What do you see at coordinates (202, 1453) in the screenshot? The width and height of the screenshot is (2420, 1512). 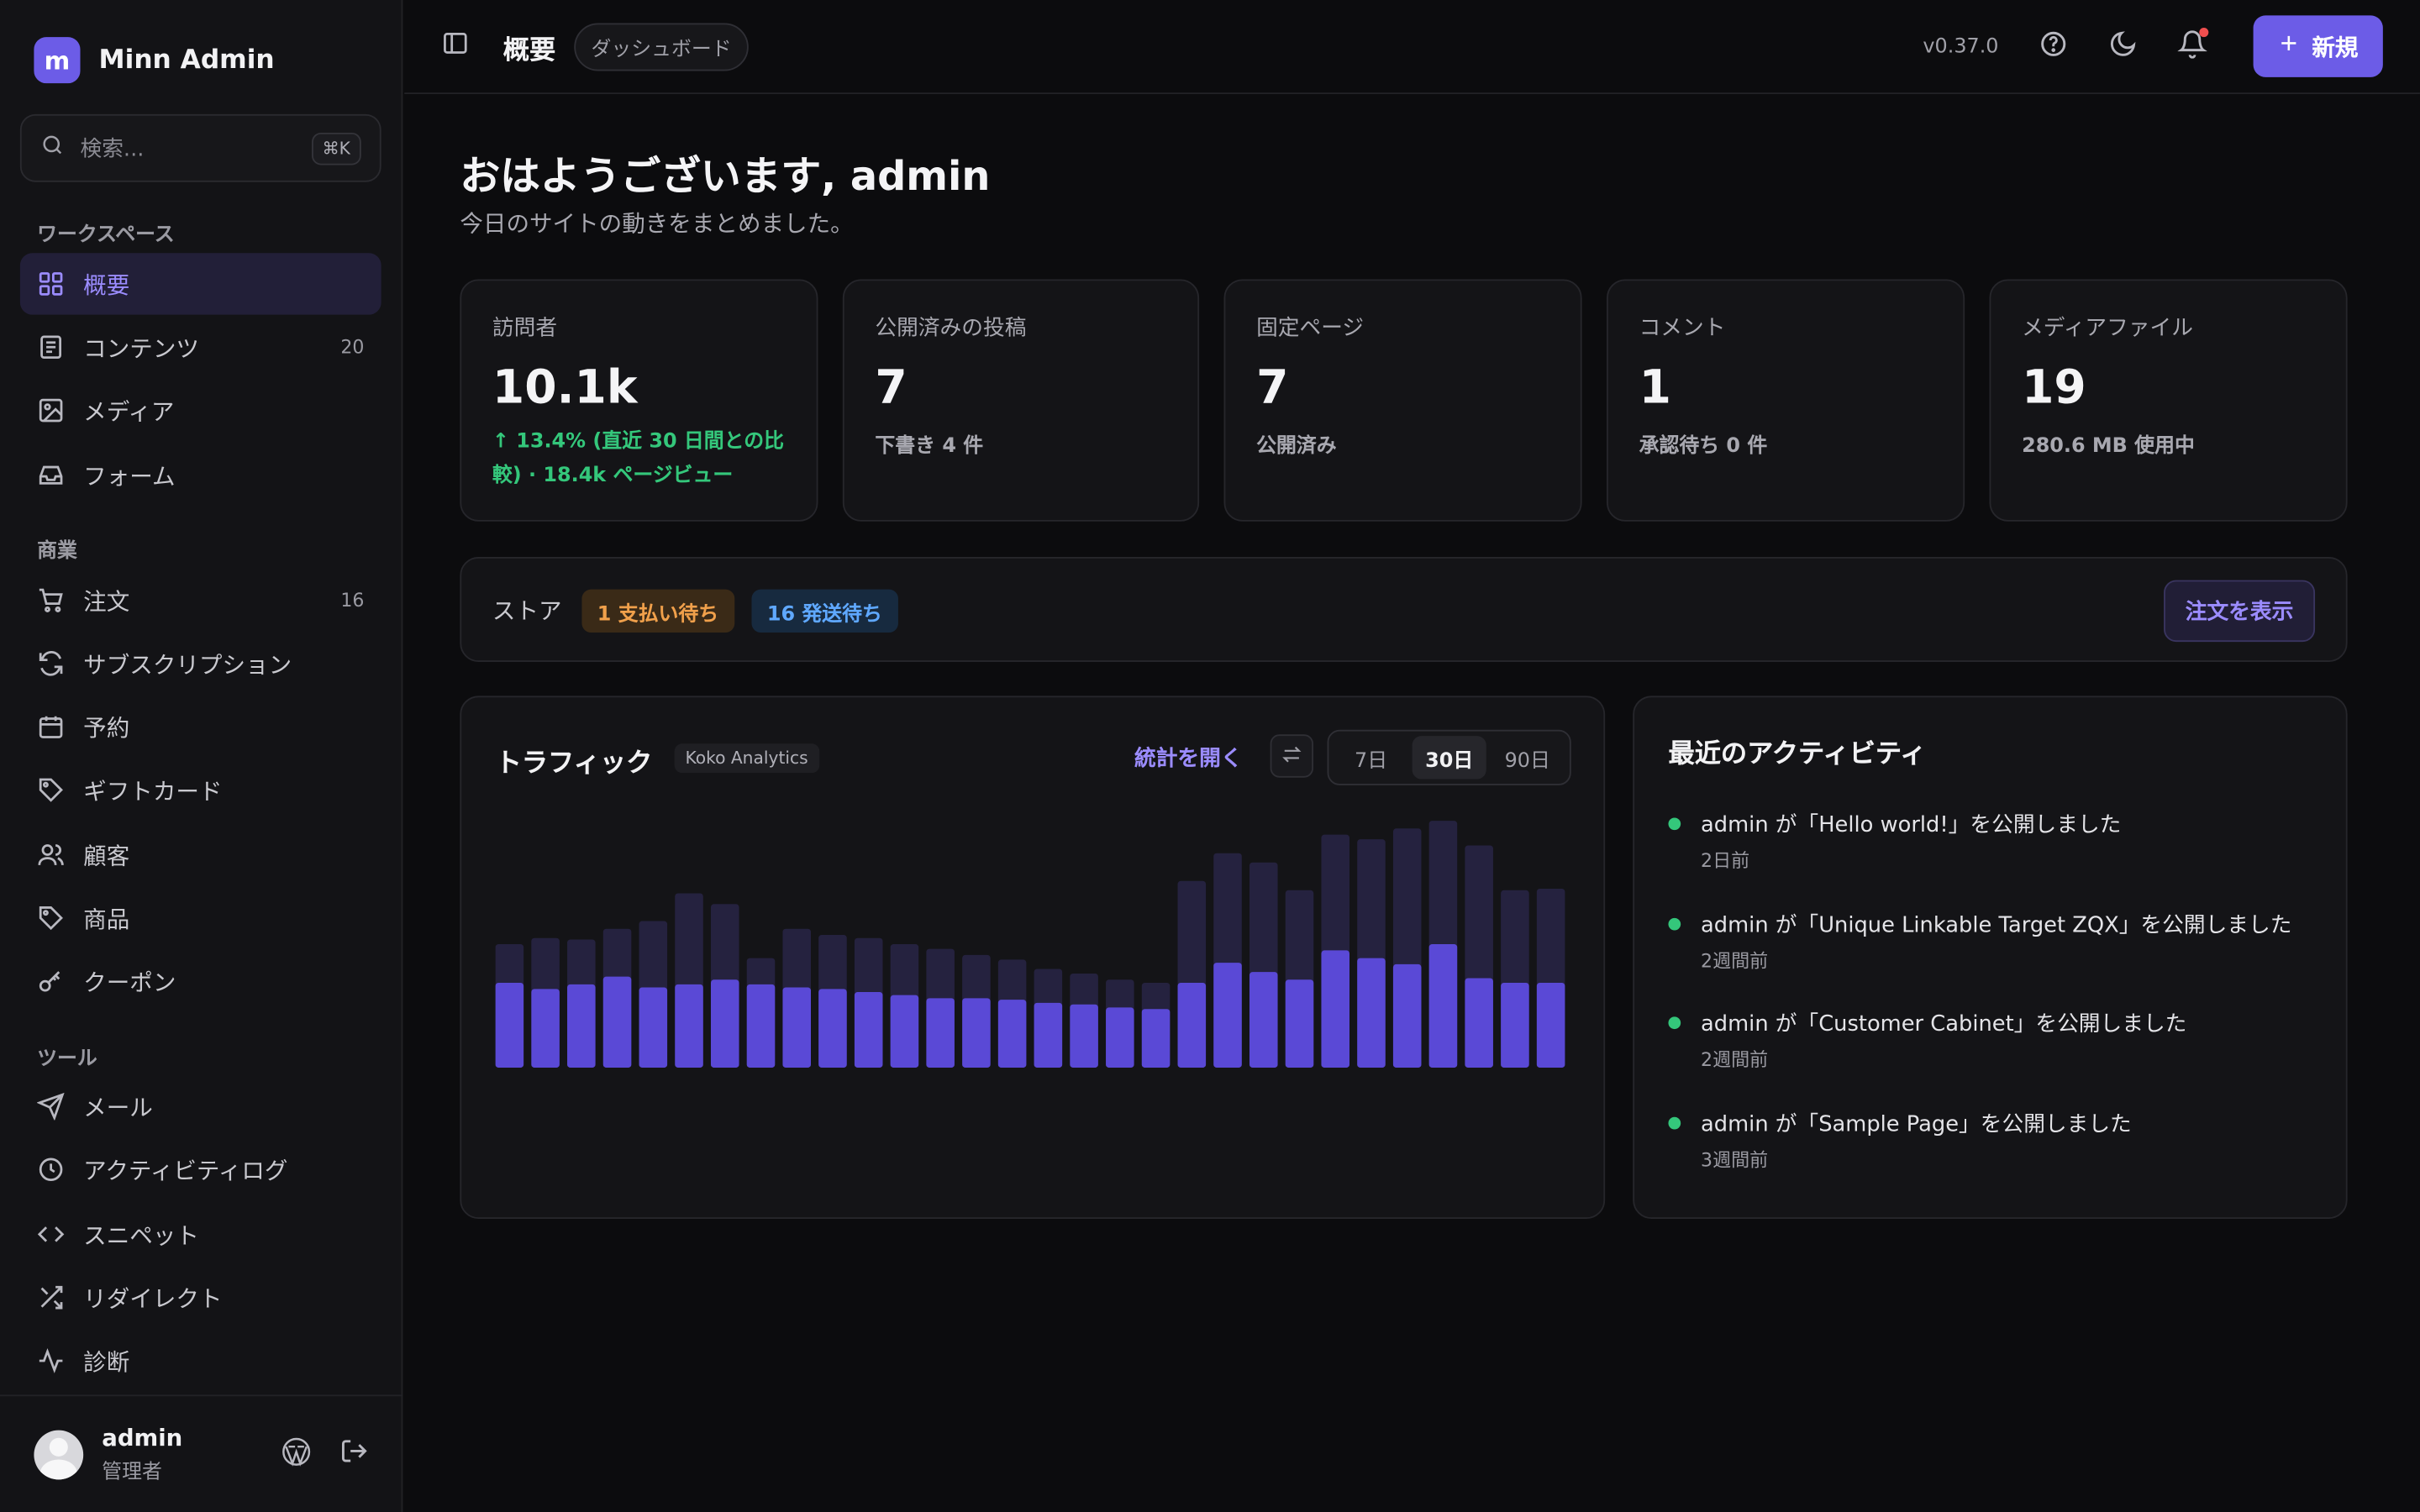 I see `user-panel: admin 管理者` at bounding box center [202, 1453].